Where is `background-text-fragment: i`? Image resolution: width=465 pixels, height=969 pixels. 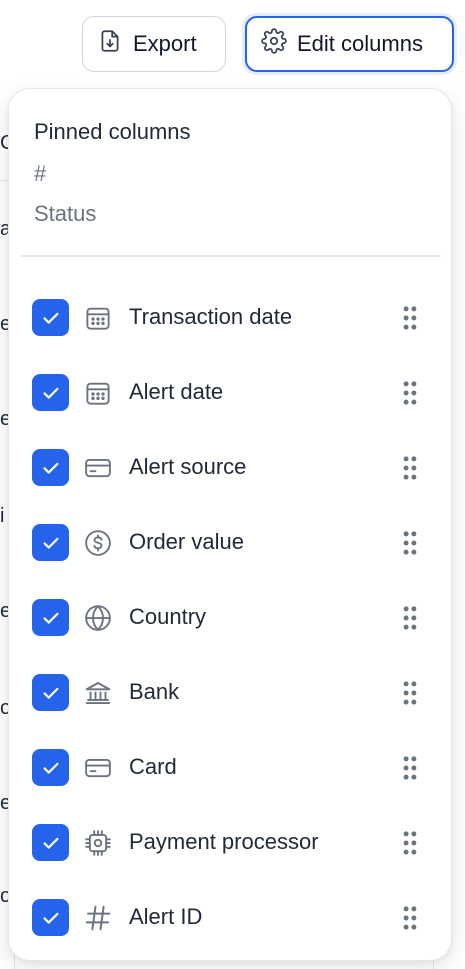 background-text-fragment: i is located at coordinates (2, 516).